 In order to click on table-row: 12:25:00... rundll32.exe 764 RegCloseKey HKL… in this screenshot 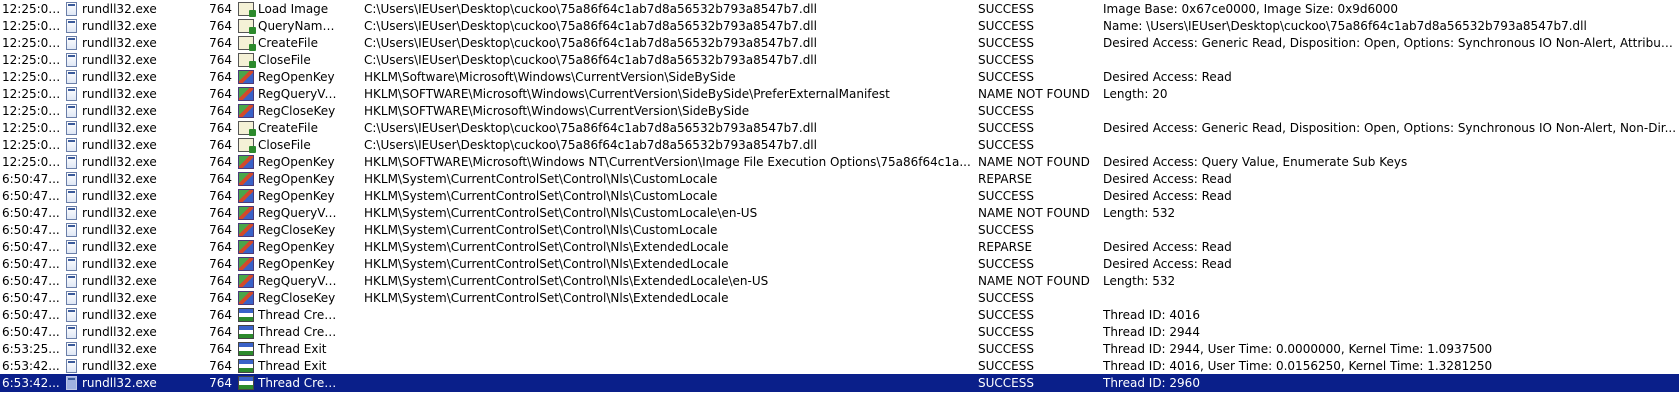, I will do `click(839, 111)`.